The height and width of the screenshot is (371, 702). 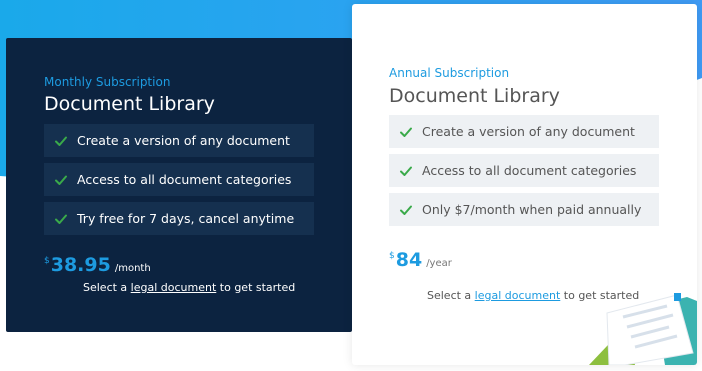 I want to click on monthly-feature-item: Create a version of any document, so click(x=179, y=140).